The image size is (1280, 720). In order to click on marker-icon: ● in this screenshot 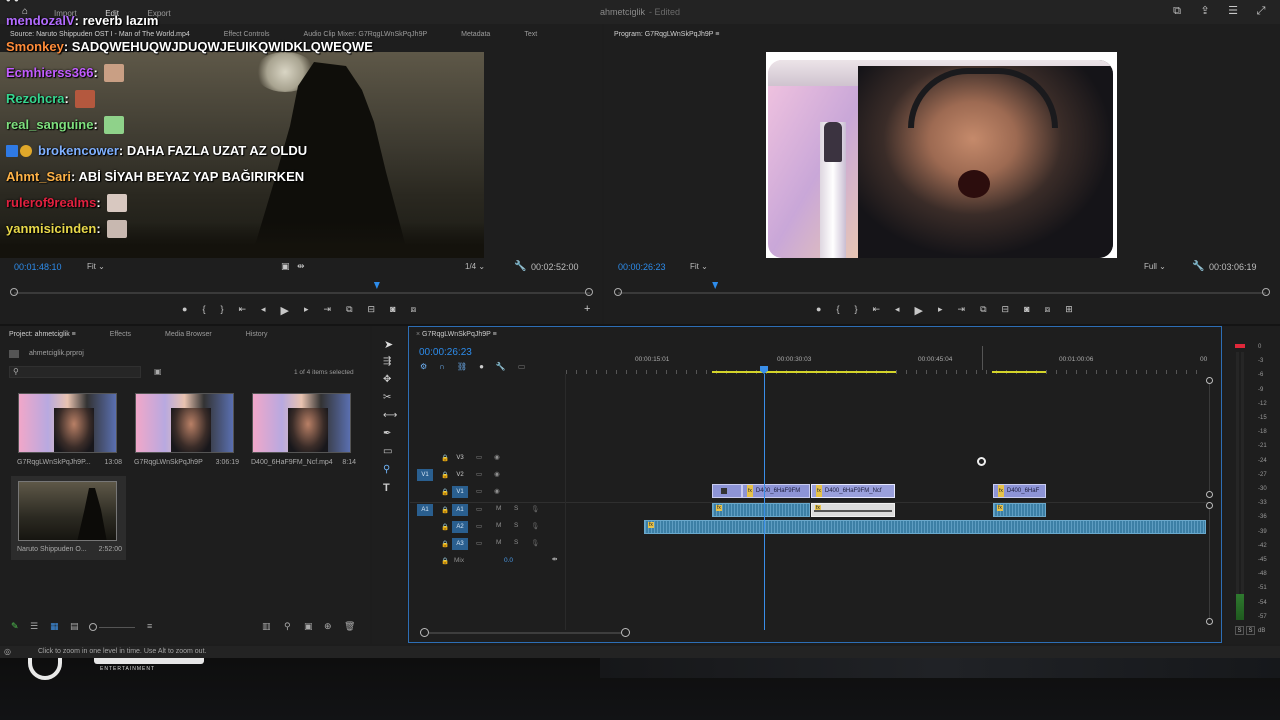, I will do `click(184, 310)`.